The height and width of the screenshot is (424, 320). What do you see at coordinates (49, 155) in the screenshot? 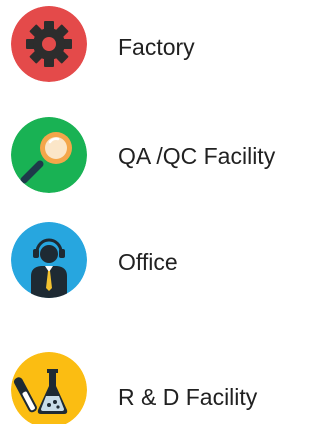
I see `magnifier-icon` at bounding box center [49, 155].